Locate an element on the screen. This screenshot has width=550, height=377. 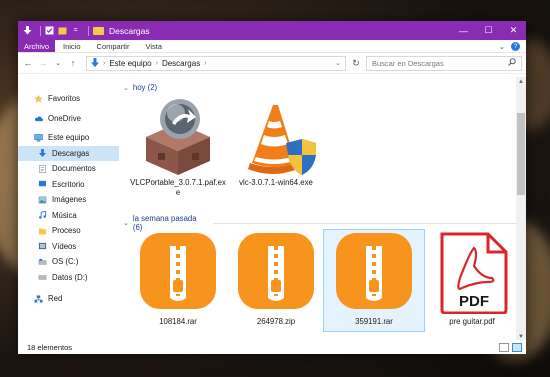
address-history-dropdown-icon: ⌄ is located at coordinates (338, 63).